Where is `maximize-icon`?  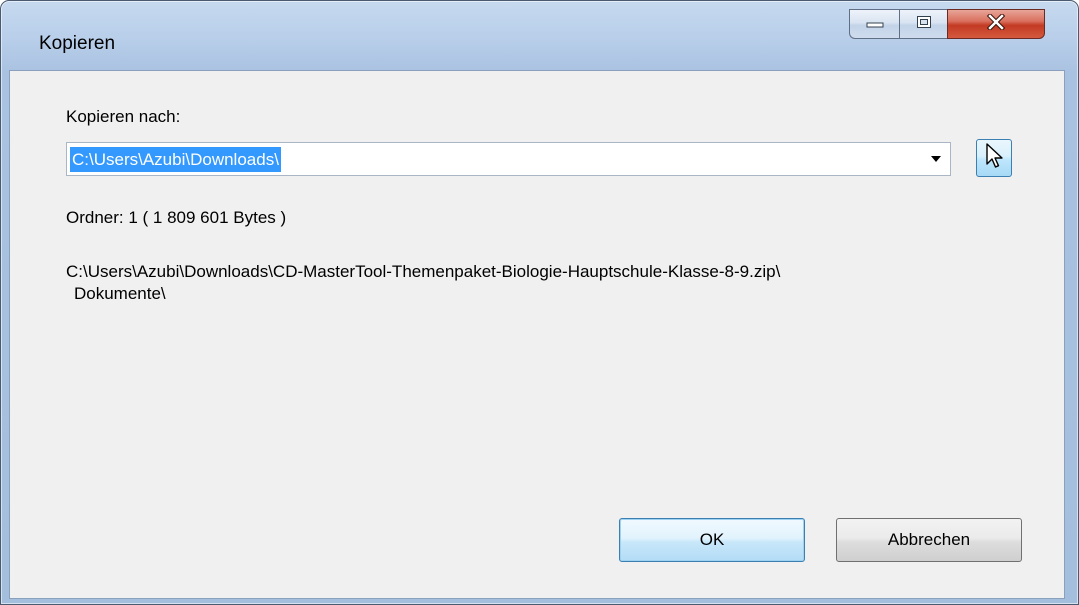 maximize-icon is located at coordinates (924, 24).